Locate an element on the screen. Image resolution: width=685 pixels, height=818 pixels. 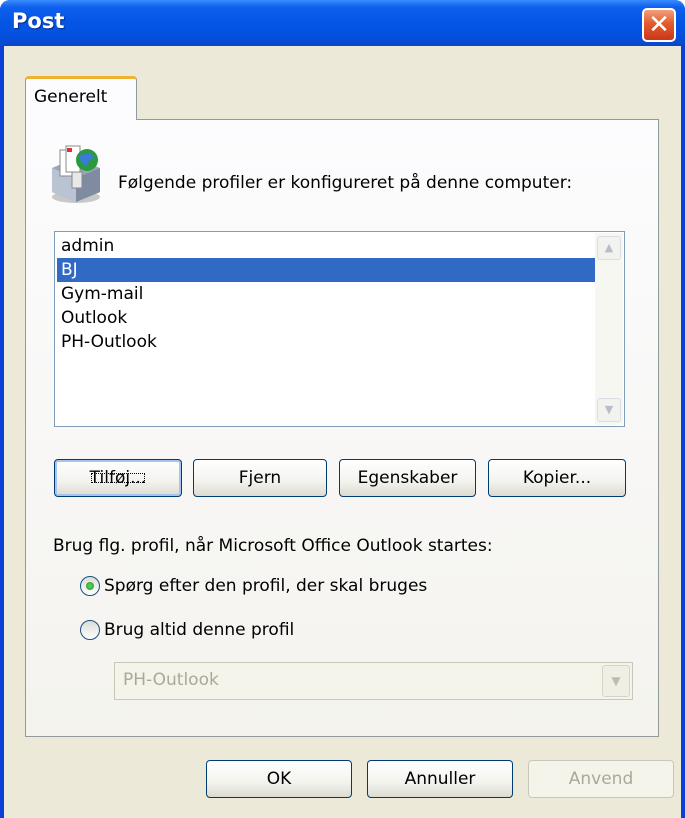
radio-ask-button is located at coordinates (90, 586).